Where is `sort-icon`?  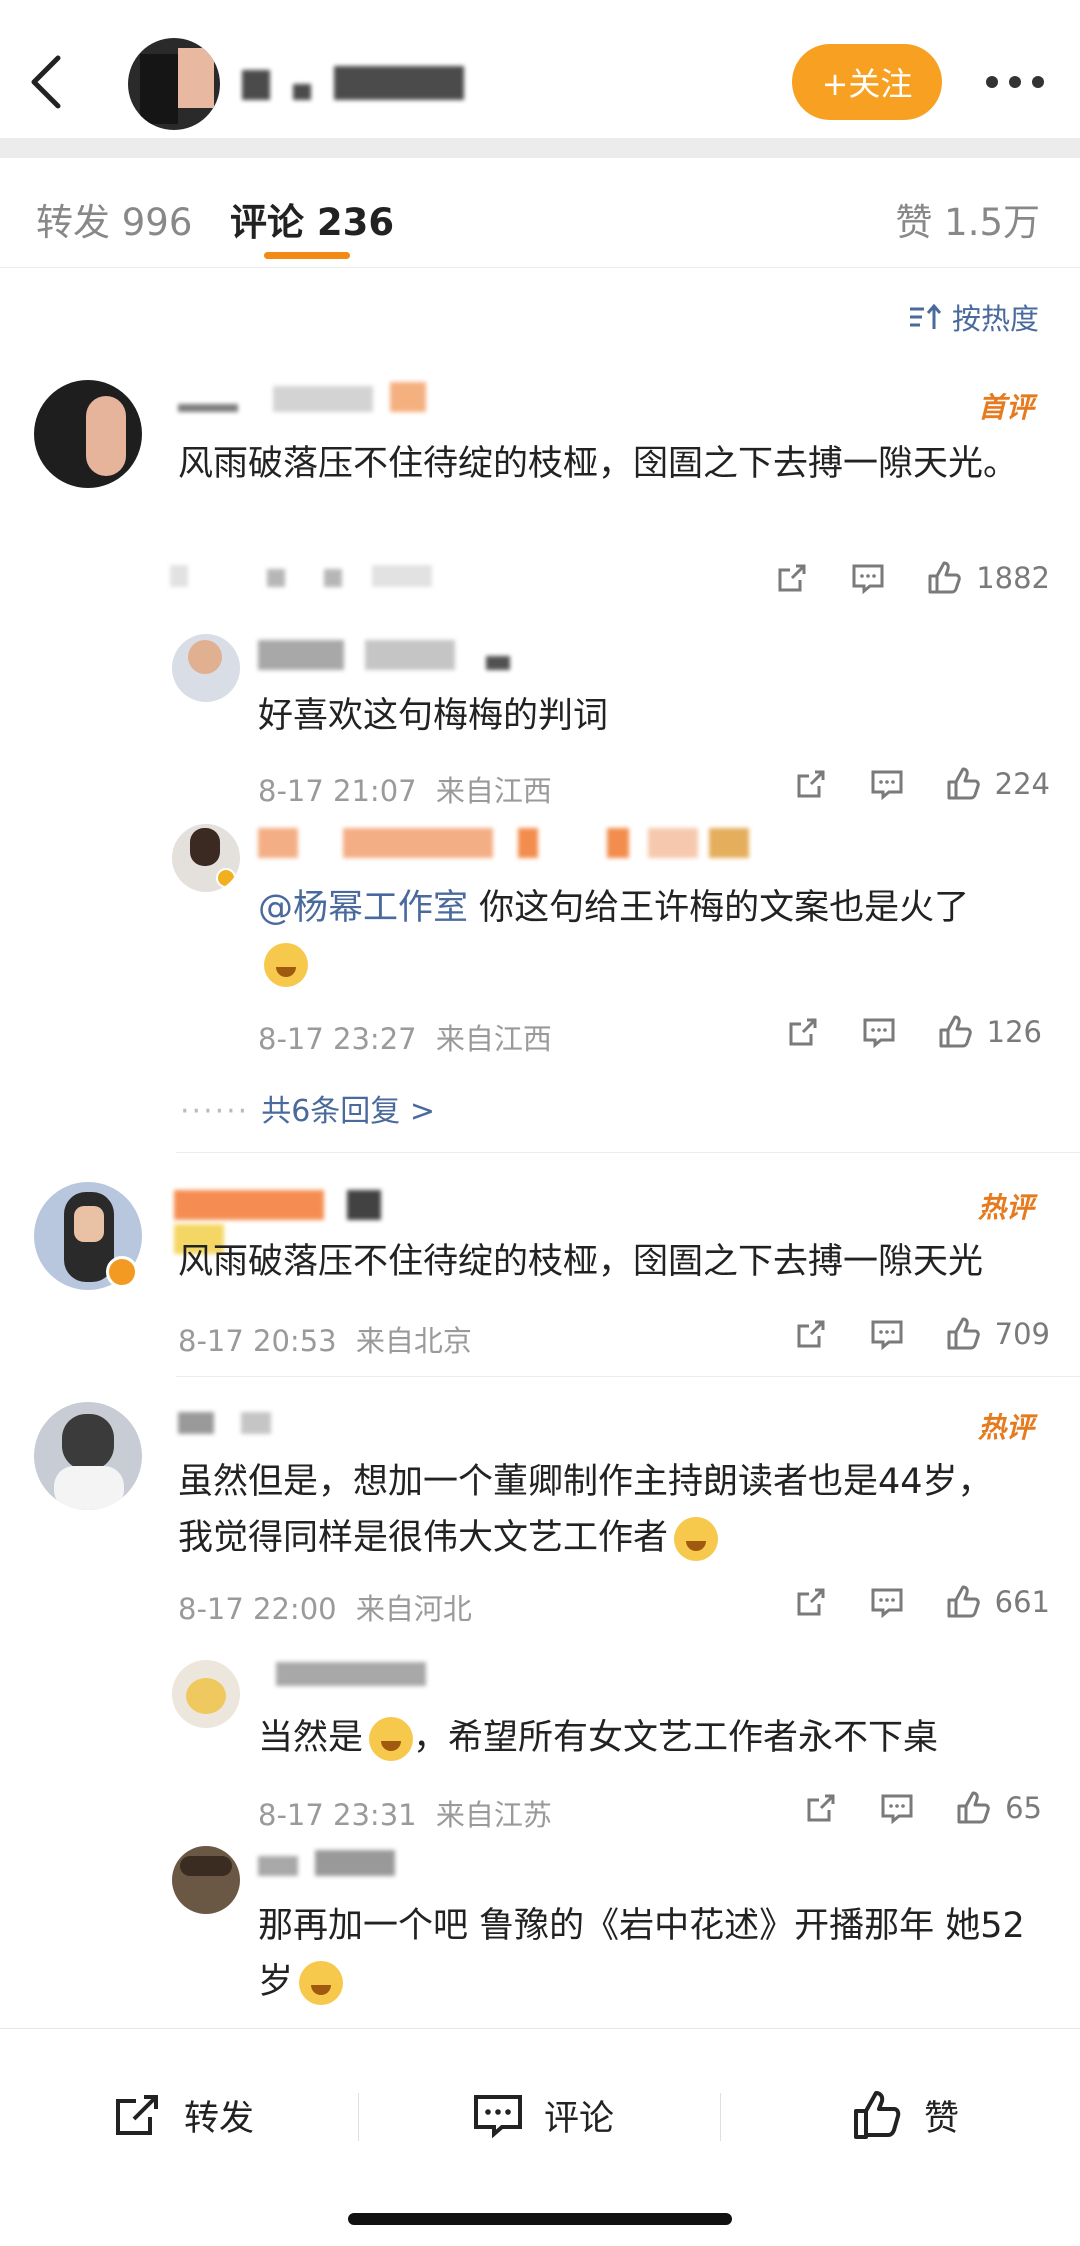
sort-icon is located at coordinates (926, 316).